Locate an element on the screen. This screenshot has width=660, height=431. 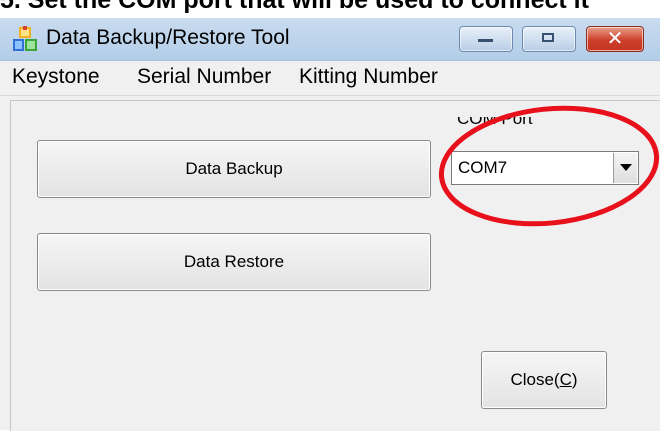
com-port-select: COM7 is located at coordinates (545, 168).